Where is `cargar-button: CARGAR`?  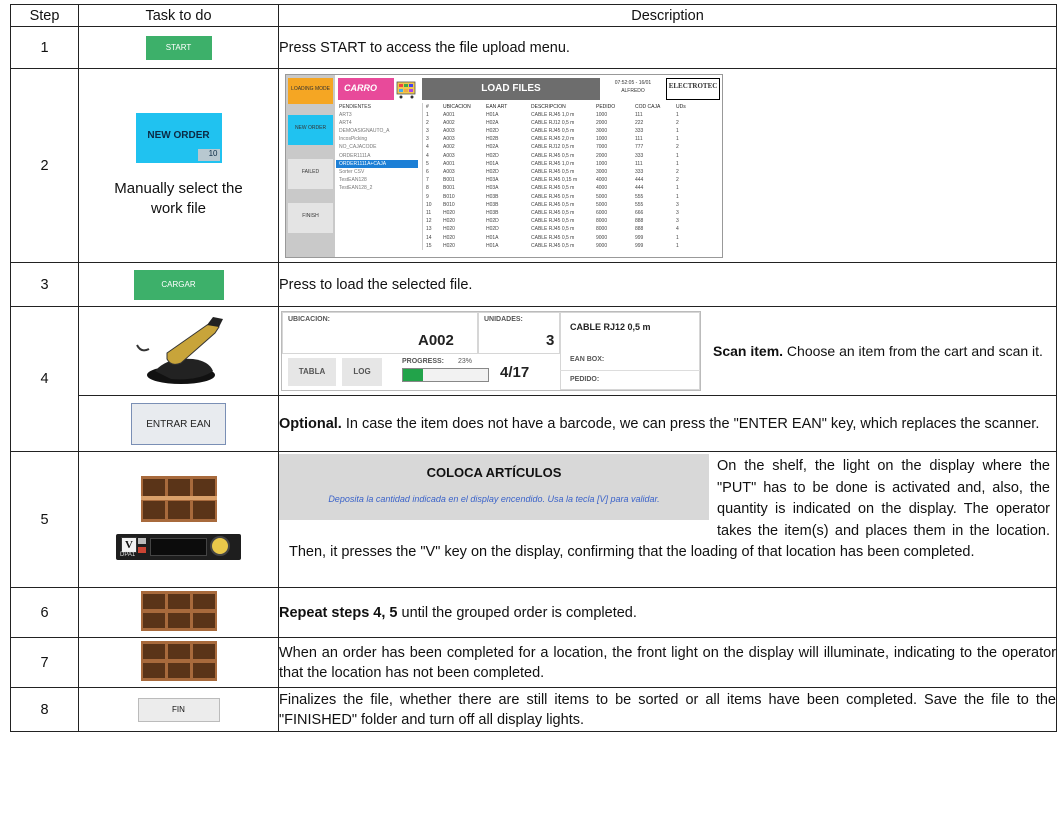 cargar-button: CARGAR is located at coordinates (178, 284).